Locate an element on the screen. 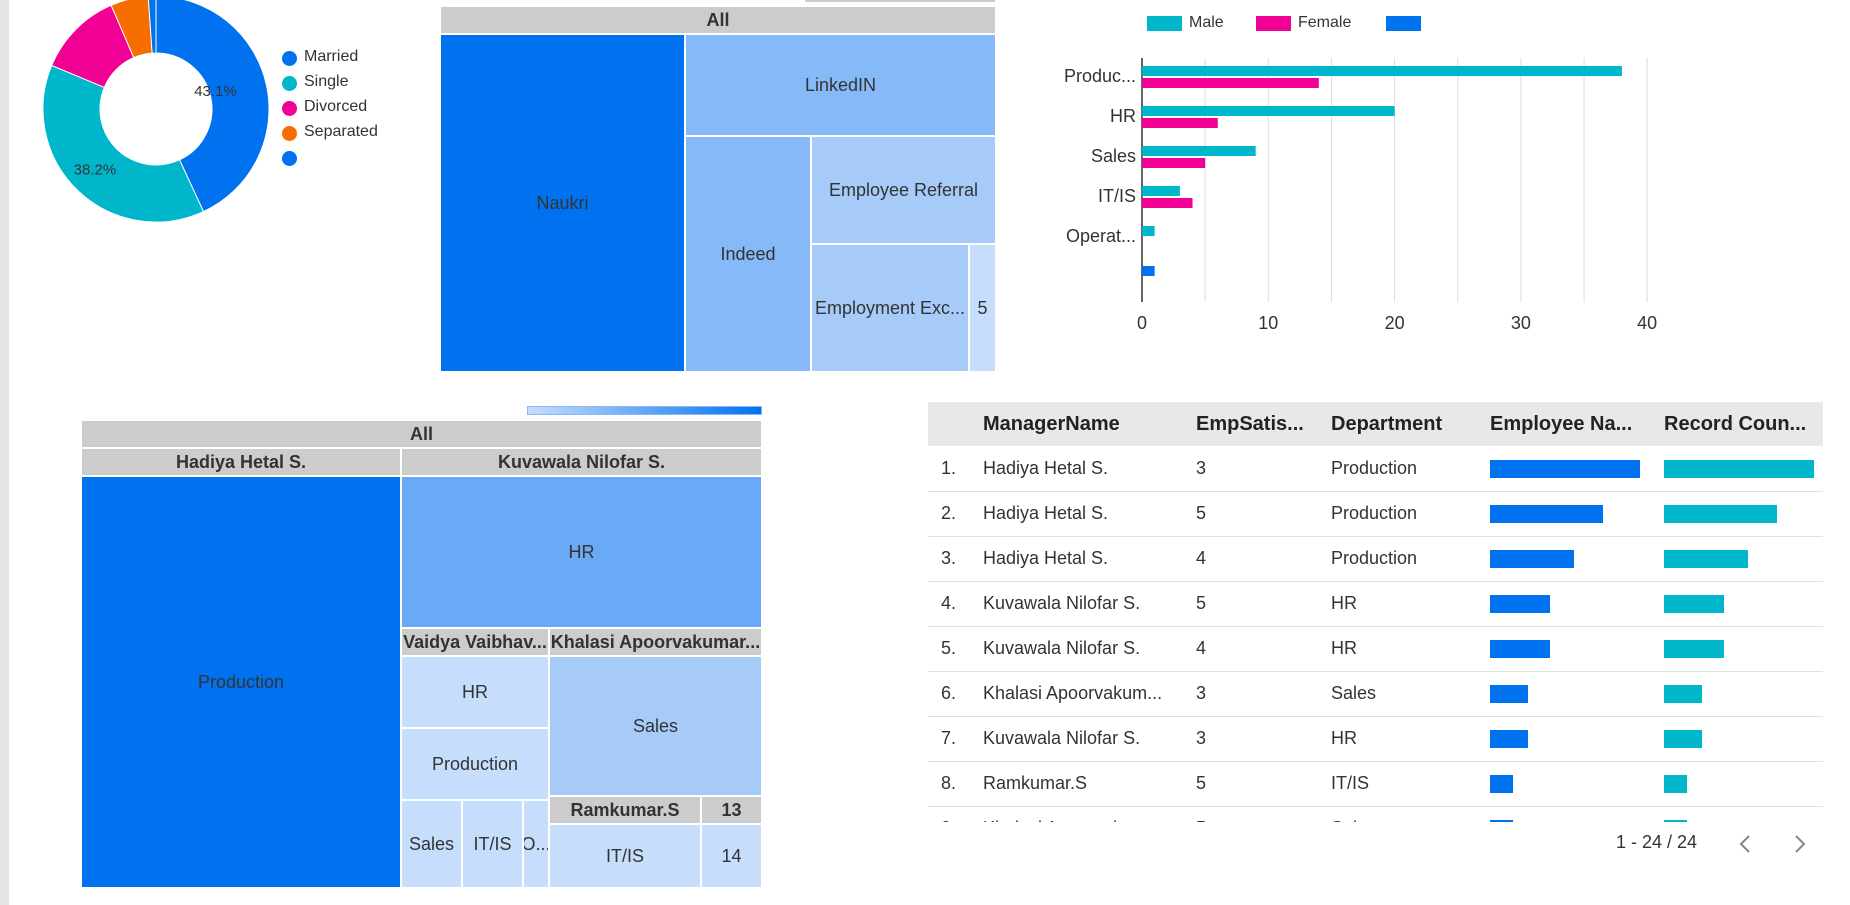  legend-label: Single is located at coordinates (326, 81).